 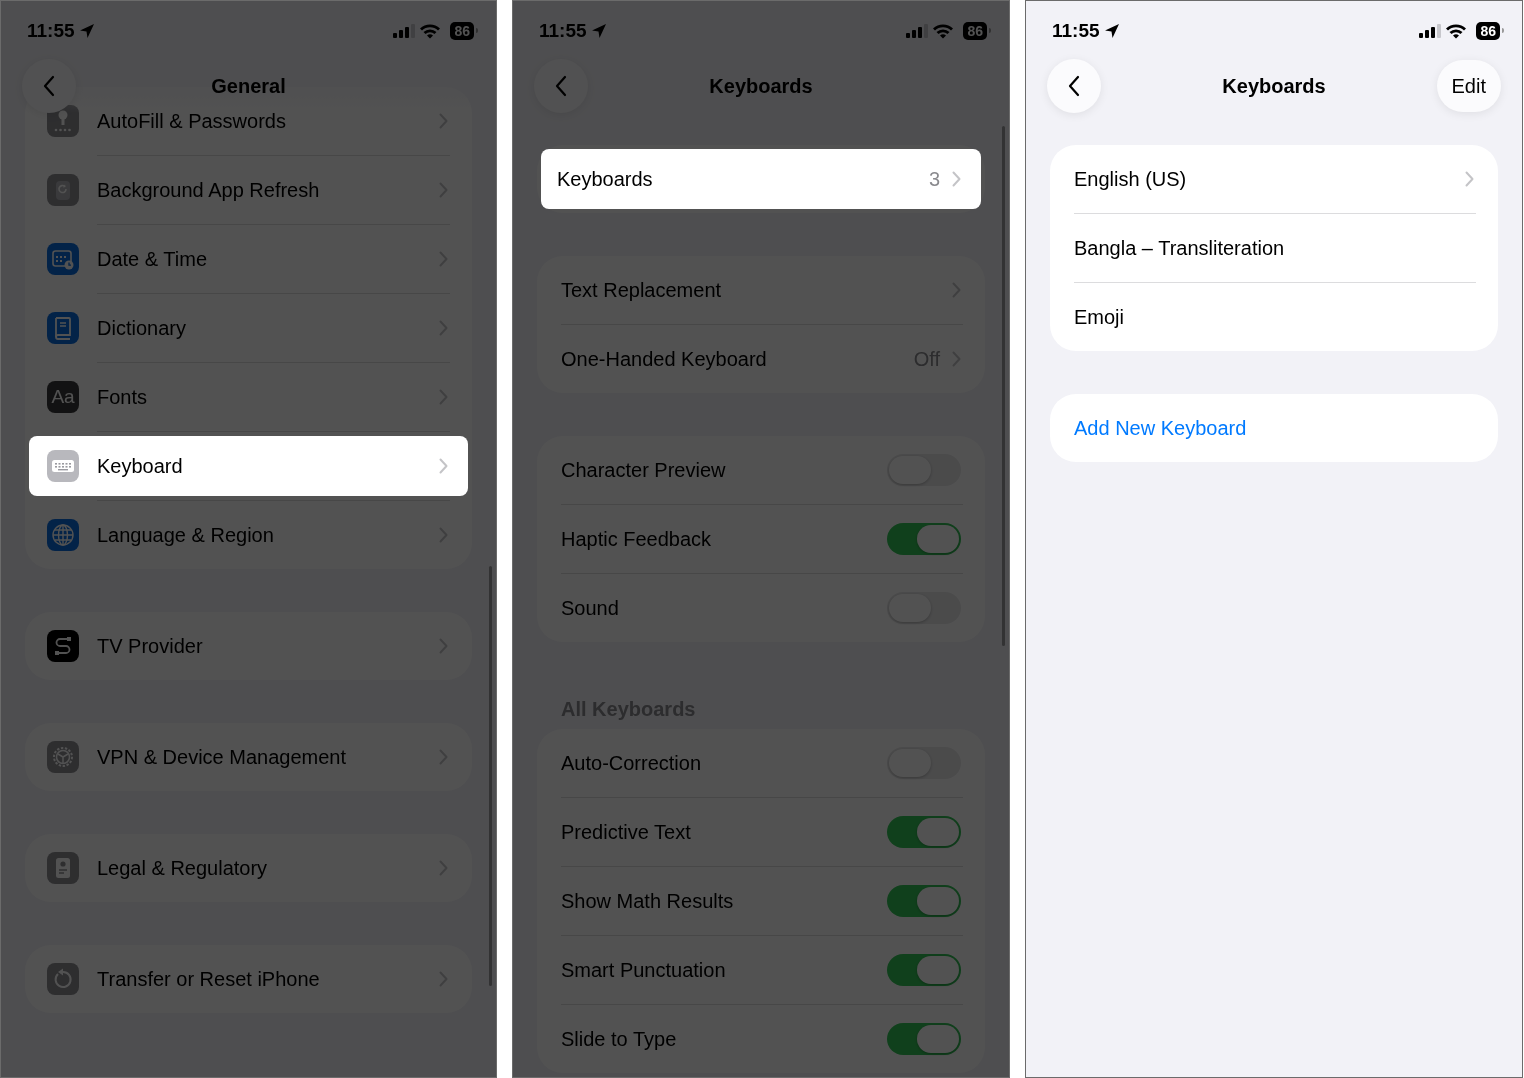 What do you see at coordinates (248, 868) in the screenshot?
I see `settings-row: Legal & Regulatory` at bounding box center [248, 868].